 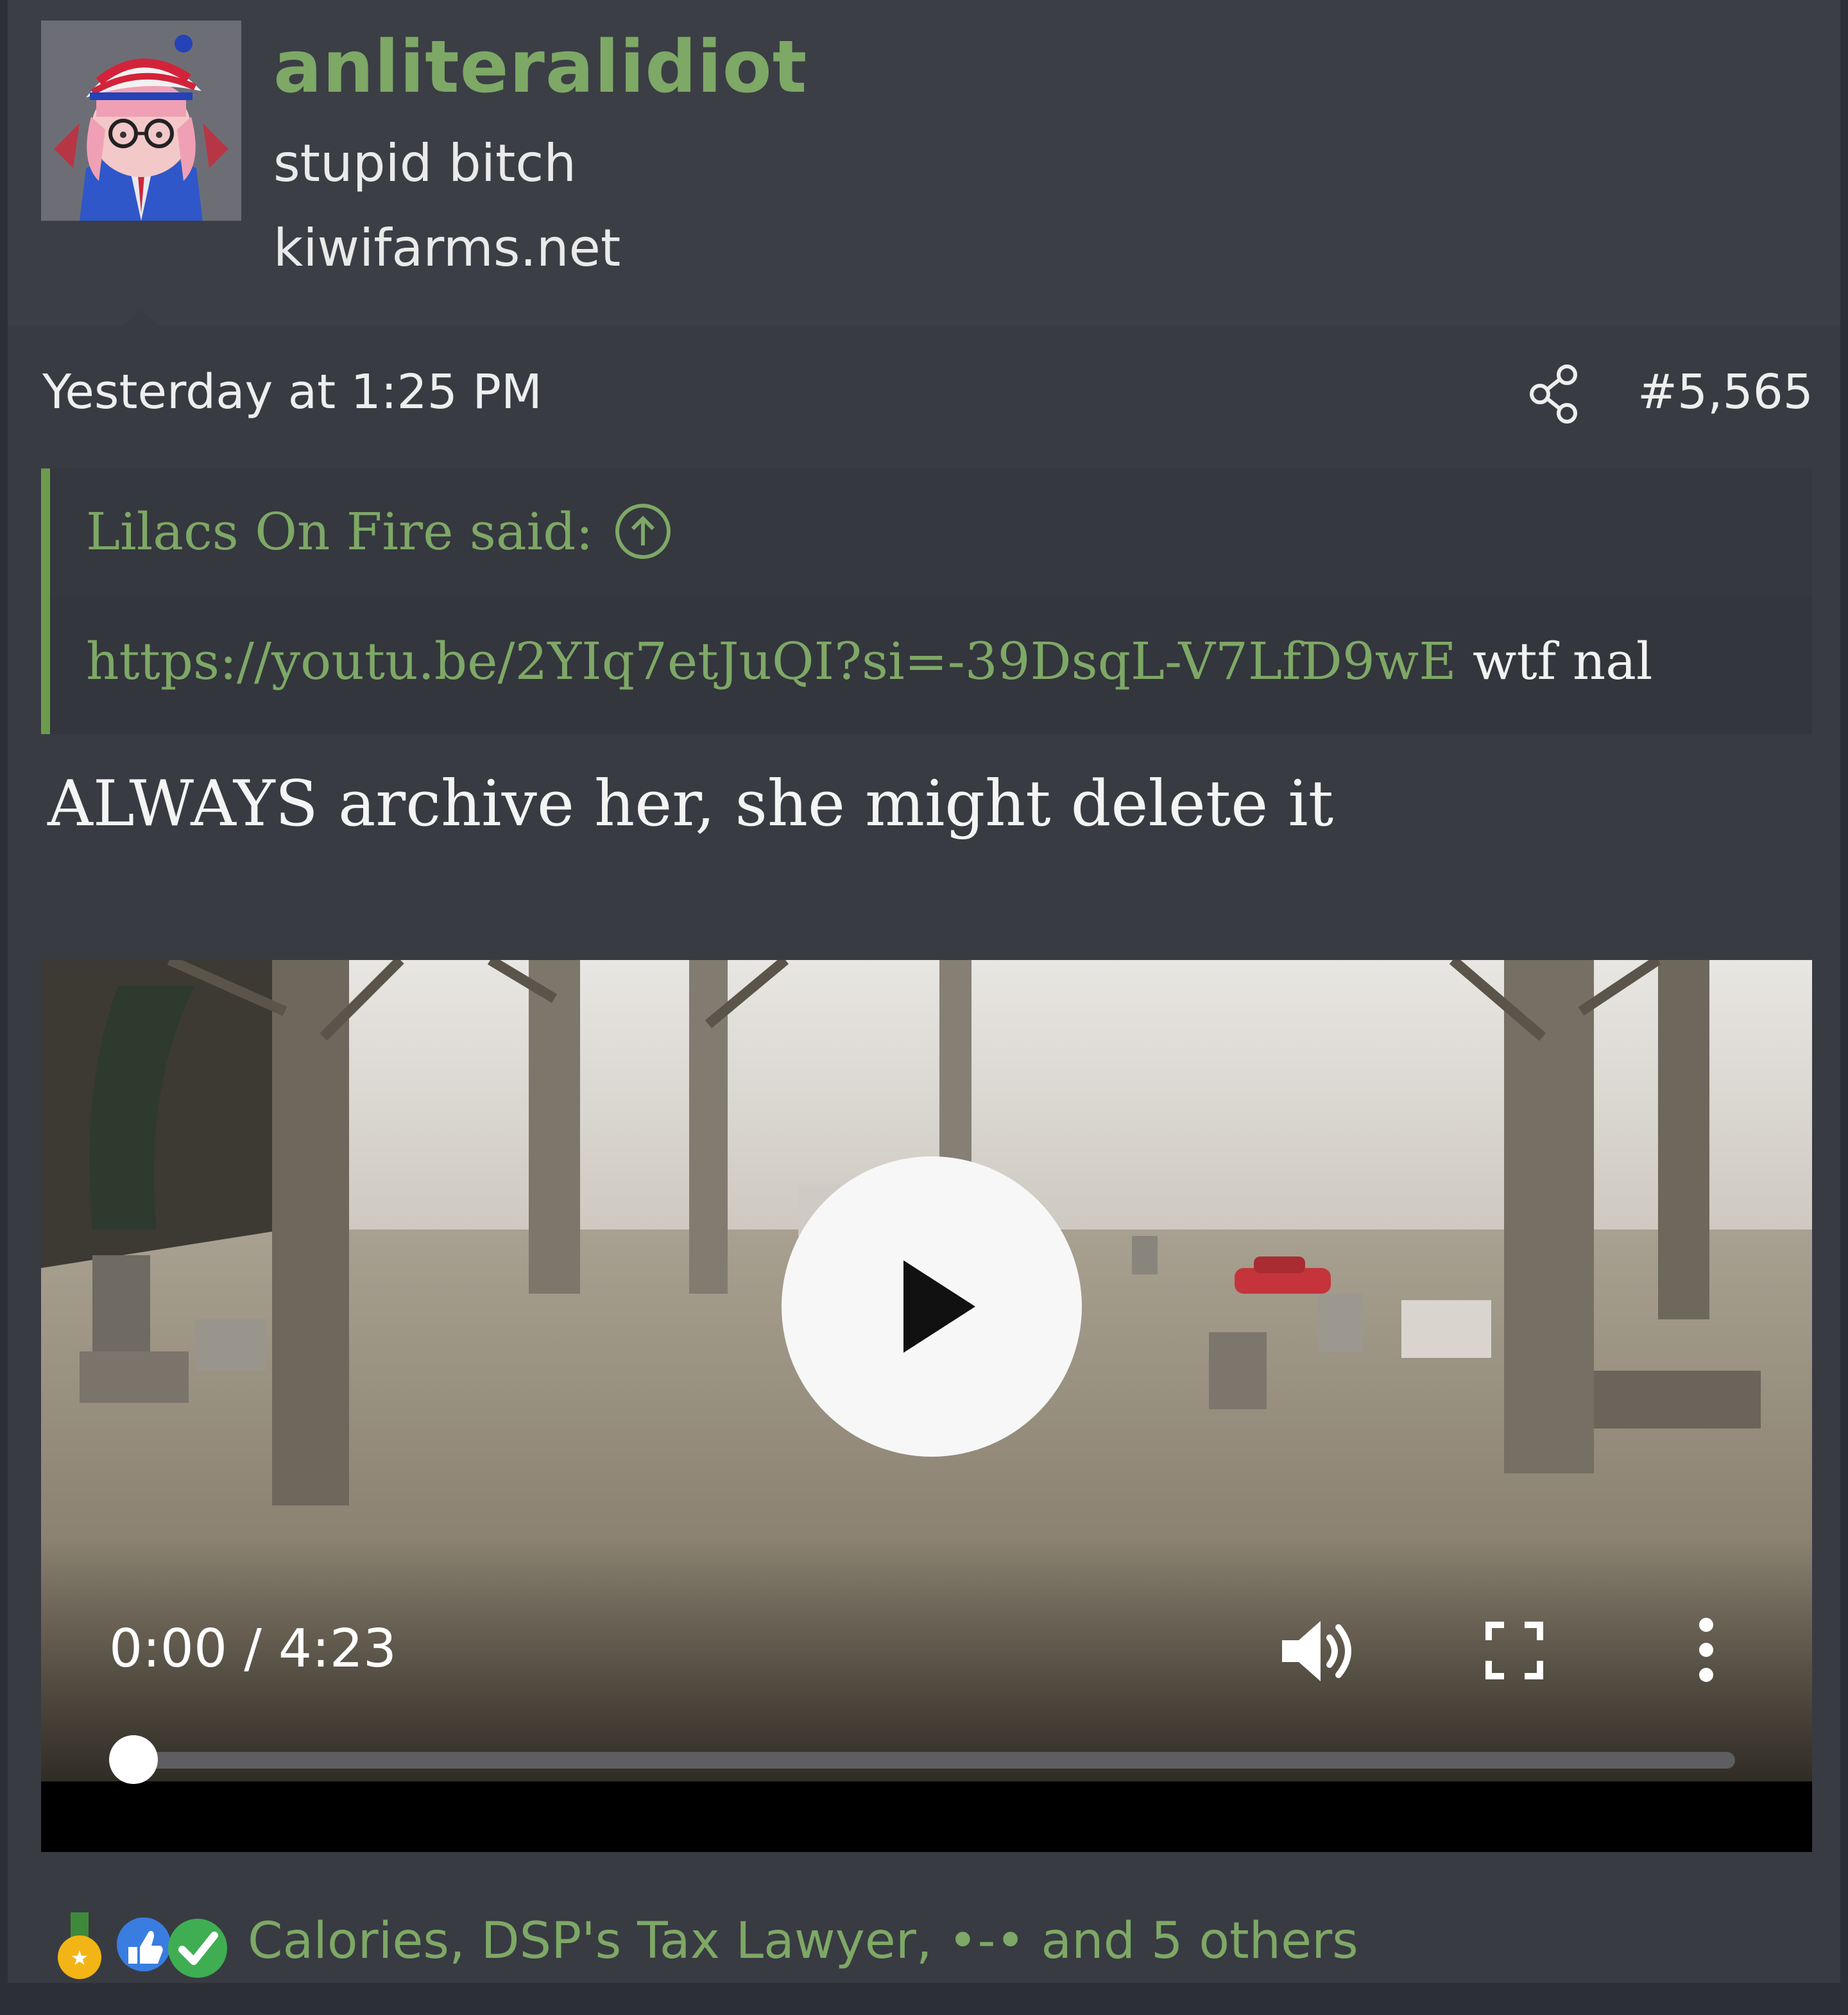 I want to click on username: anliteralidiot, so click(x=540, y=67).